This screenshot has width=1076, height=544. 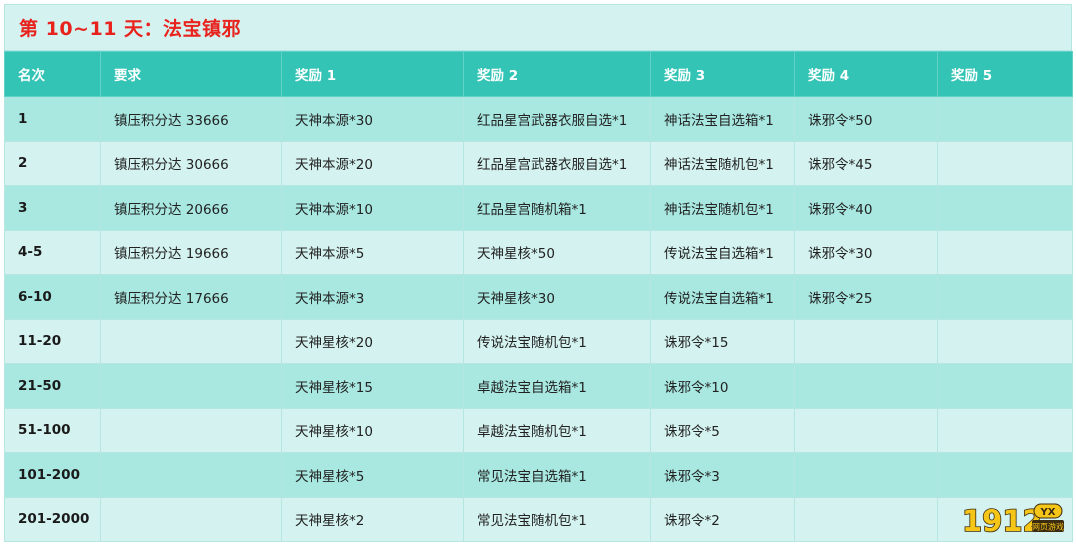 I want to click on cell-reward-2: 传说法宝随机包*1, so click(x=557, y=341).